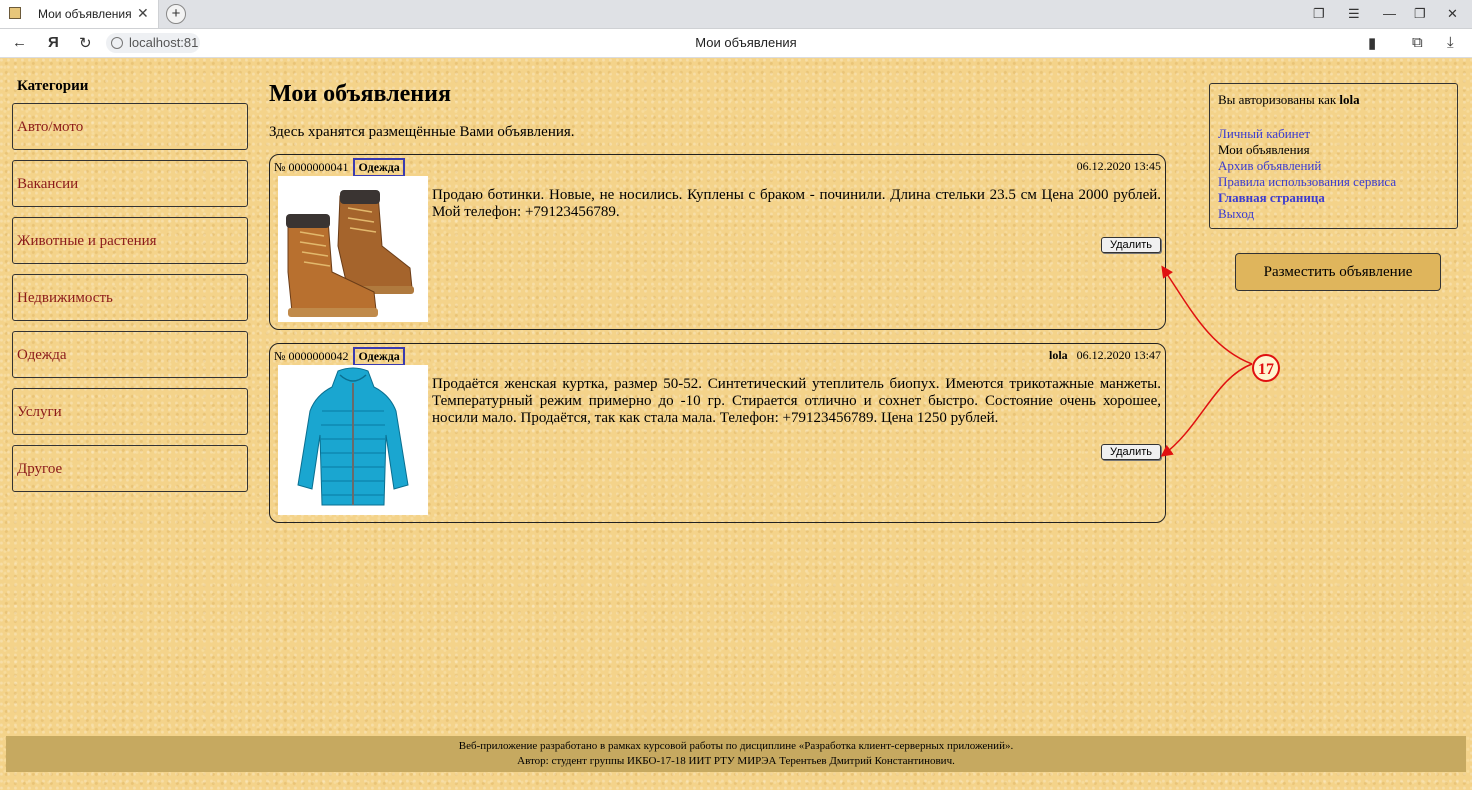 The width and height of the screenshot is (1472, 790). What do you see at coordinates (1354, 14) in the screenshot?
I see `menu-icon: ☰` at bounding box center [1354, 14].